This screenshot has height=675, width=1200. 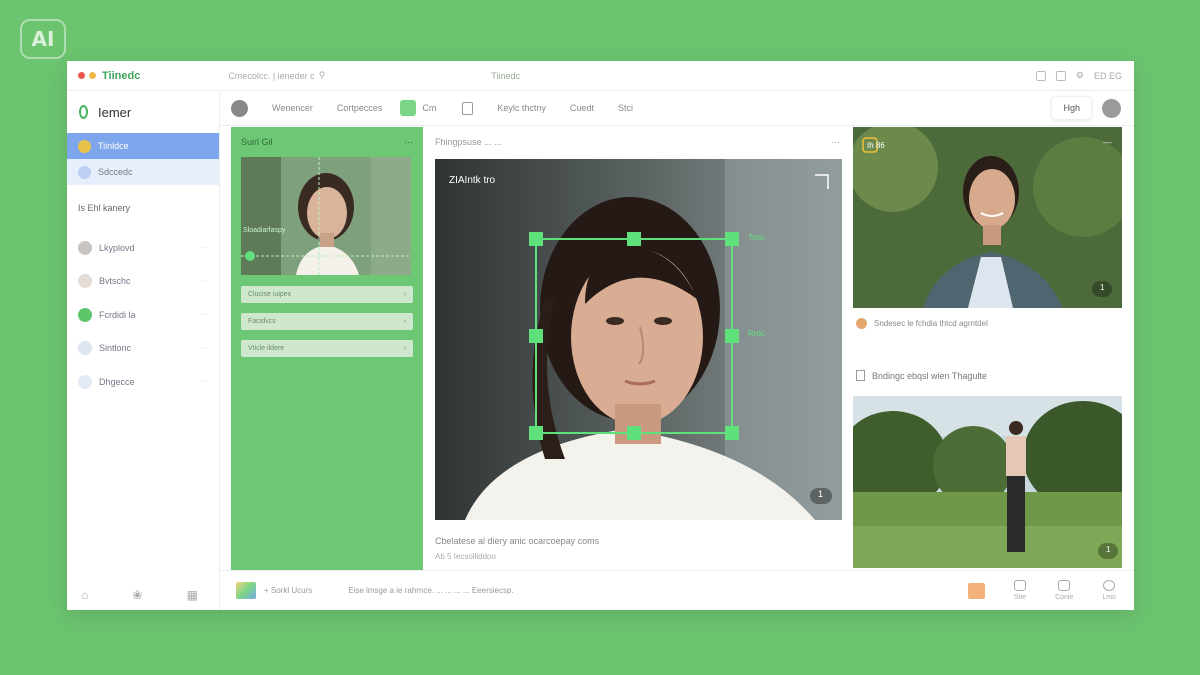 What do you see at coordinates (117, 381) in the screenshot?
I see `sidebar-row-label: Dhgecce` at bounding box center [117, 381].